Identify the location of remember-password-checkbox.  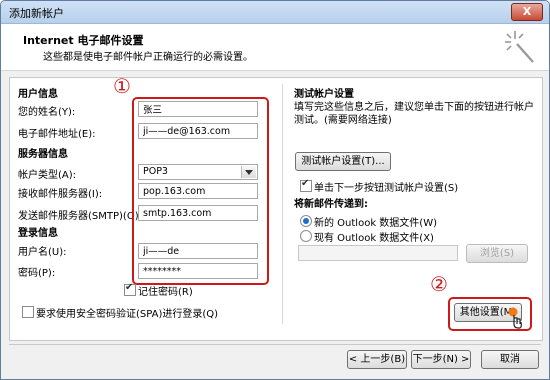
(130, 289).